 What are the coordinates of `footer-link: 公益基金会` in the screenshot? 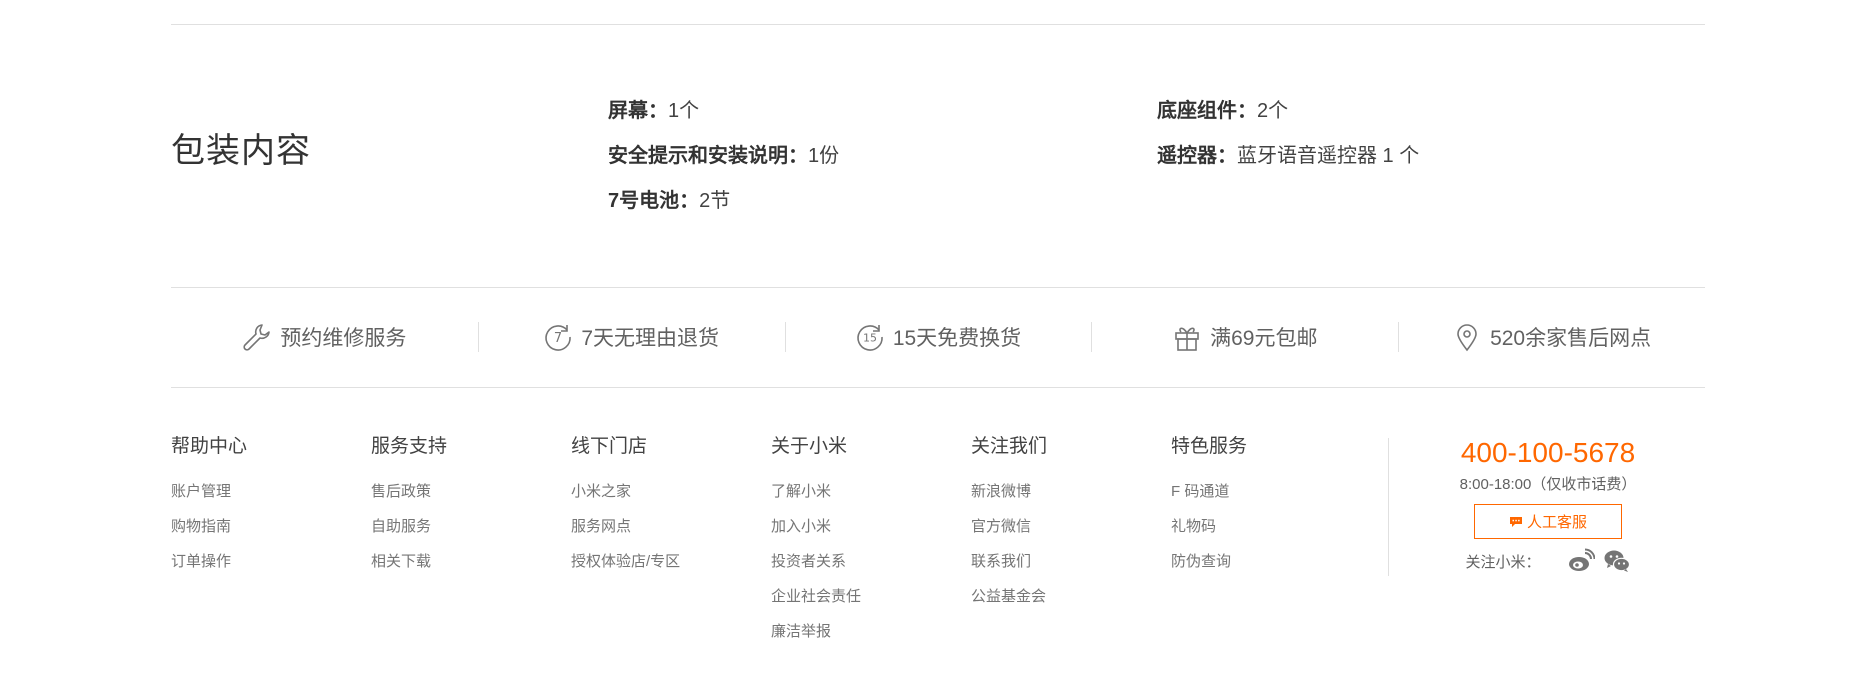 It's located at (1071, 604).